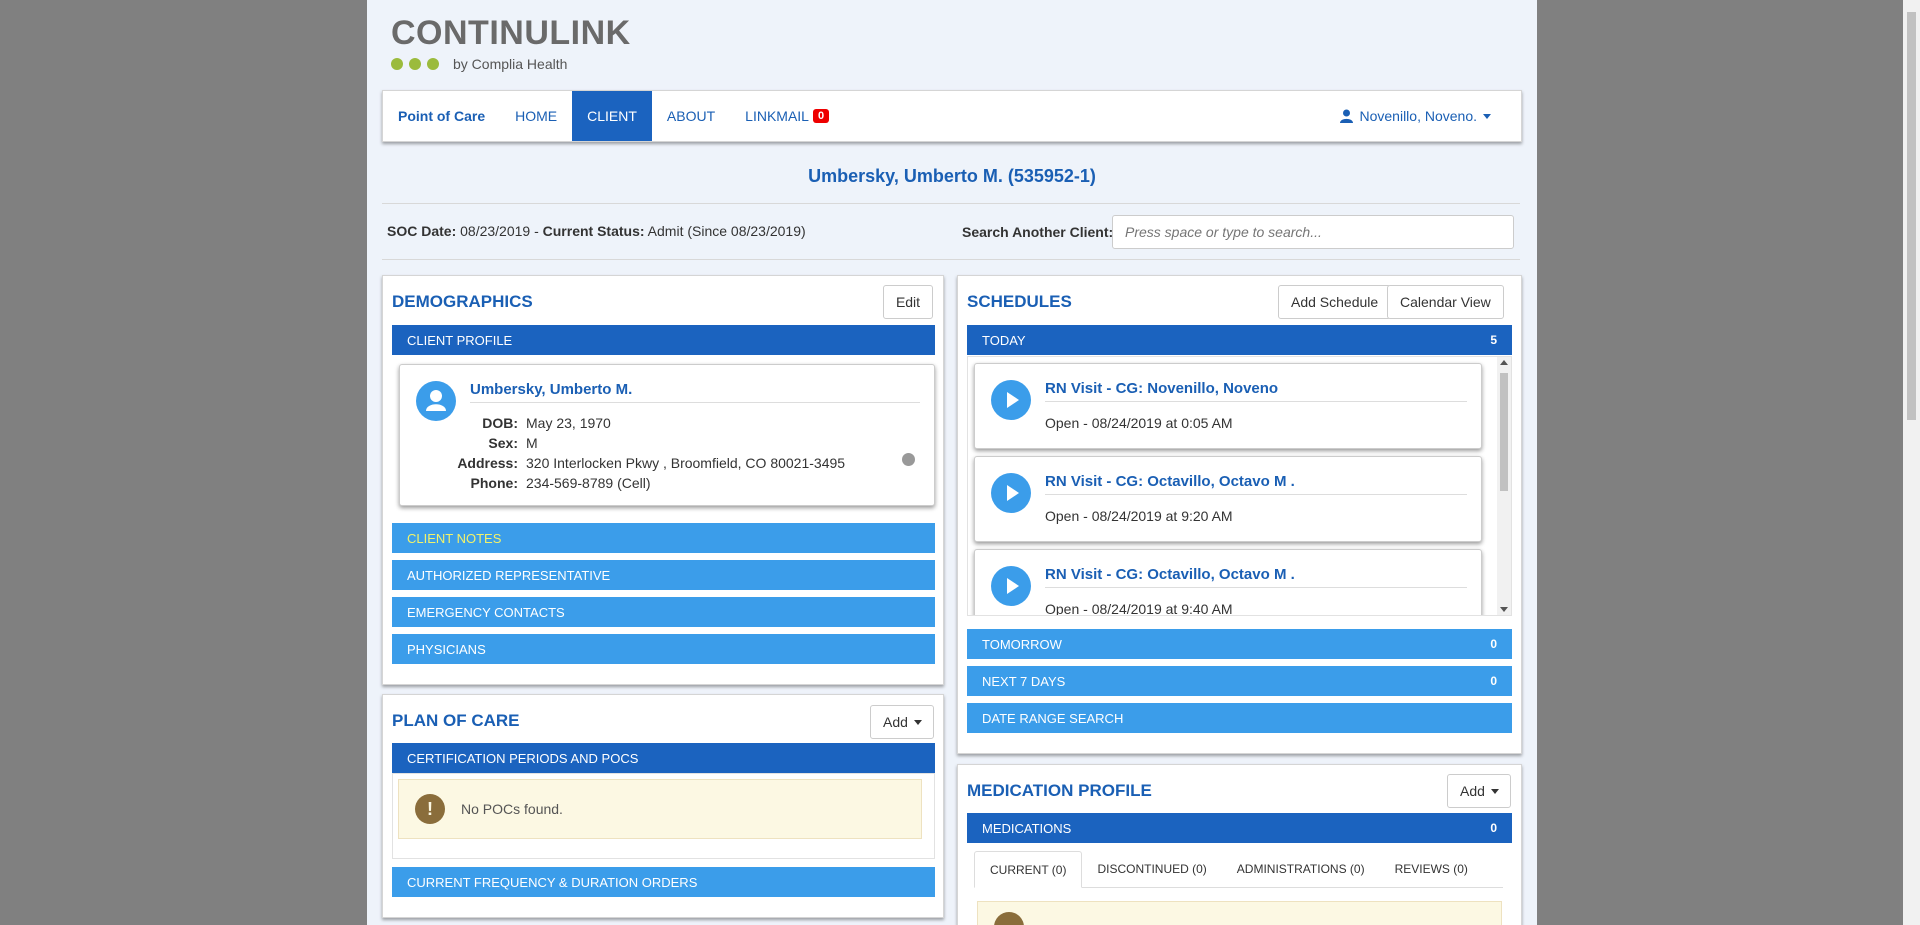 Image resolution: width=1920 pixels, height=925 pixels. Describe the element at coordinates (503, 443) in the screenshot. I see `sex-label: Sex:` at that location.